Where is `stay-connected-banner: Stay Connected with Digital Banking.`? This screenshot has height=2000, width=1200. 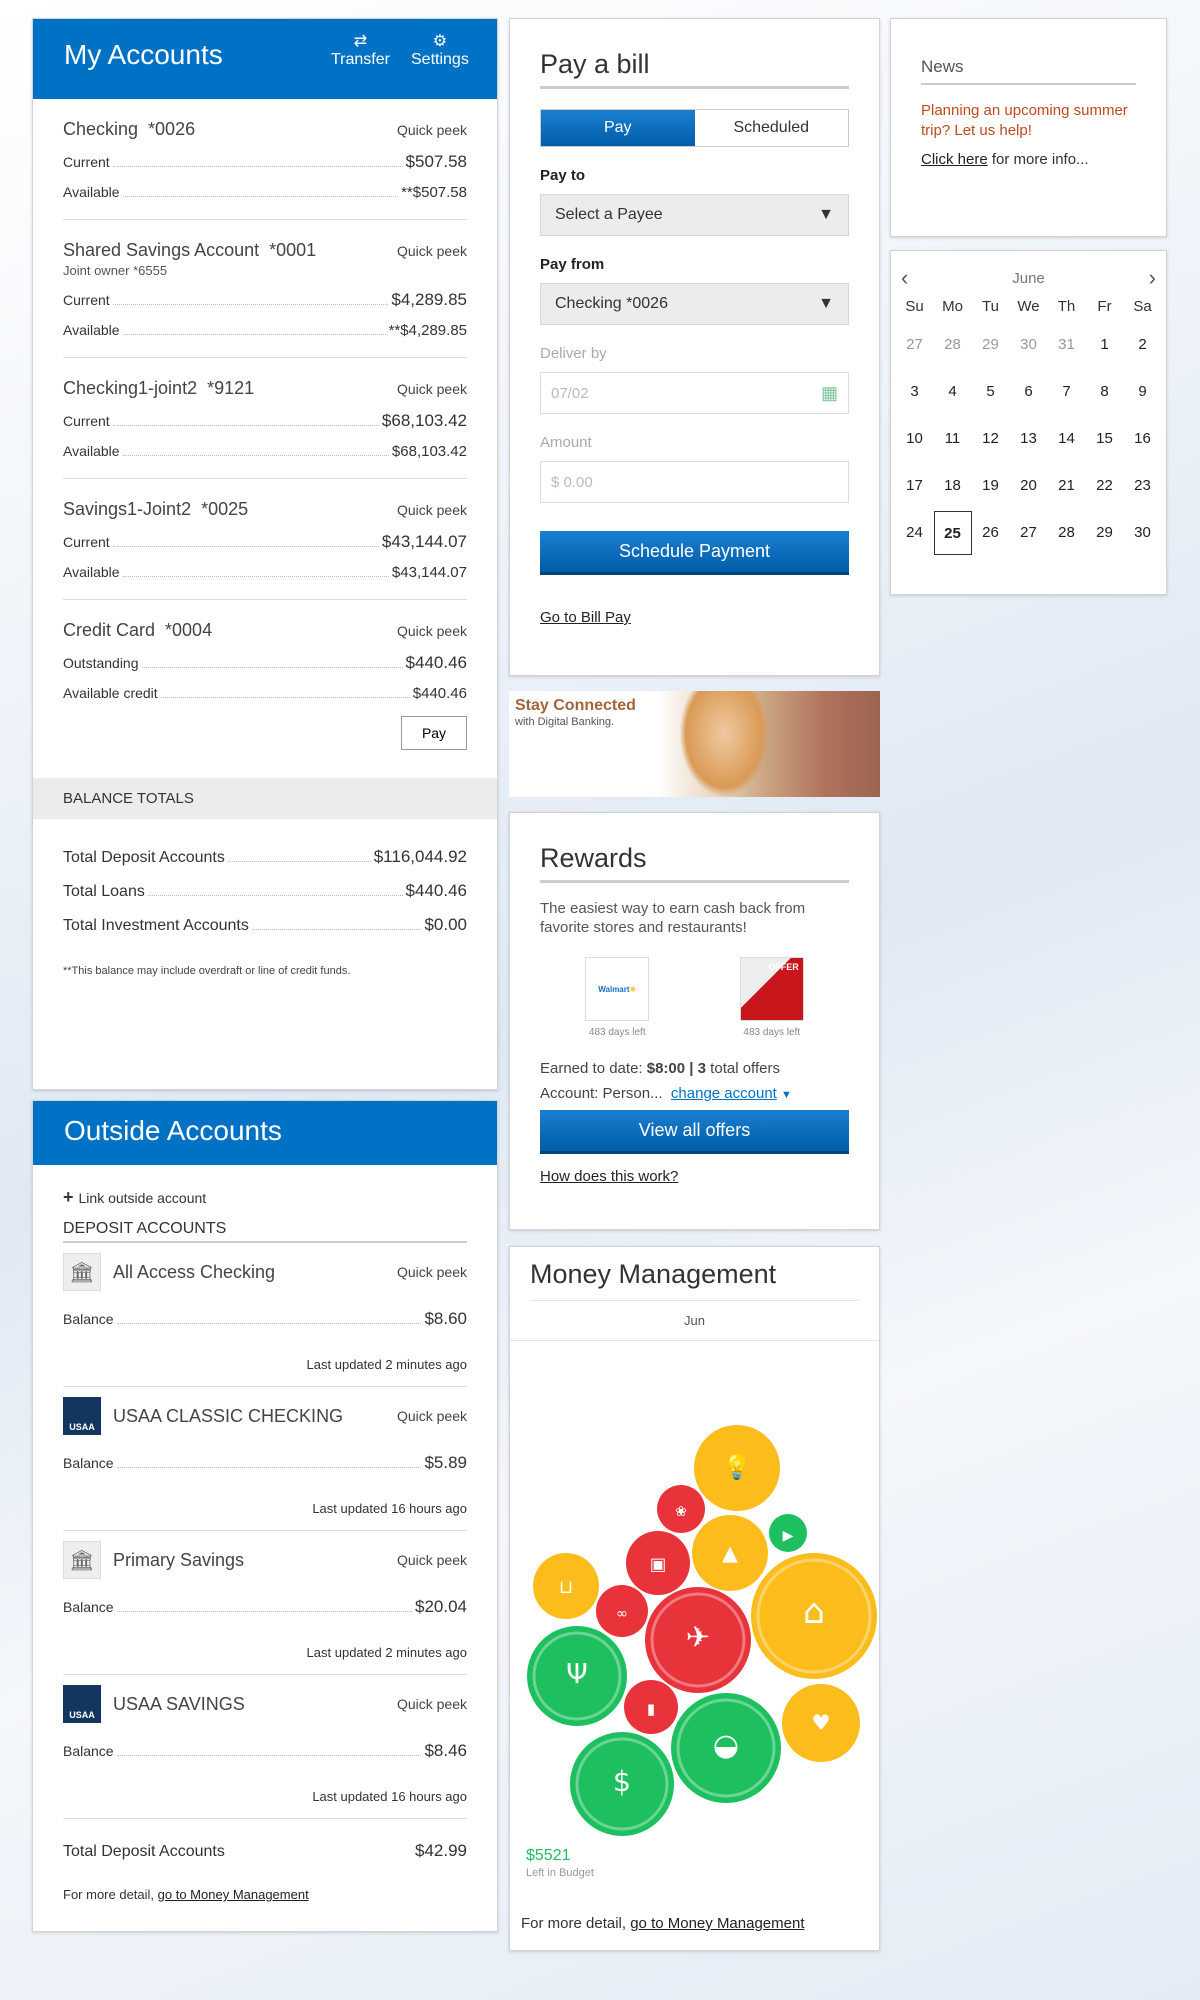
stay-connected-banner: Stay Connected with Digital Banking. is located at coordinates (694, 744).